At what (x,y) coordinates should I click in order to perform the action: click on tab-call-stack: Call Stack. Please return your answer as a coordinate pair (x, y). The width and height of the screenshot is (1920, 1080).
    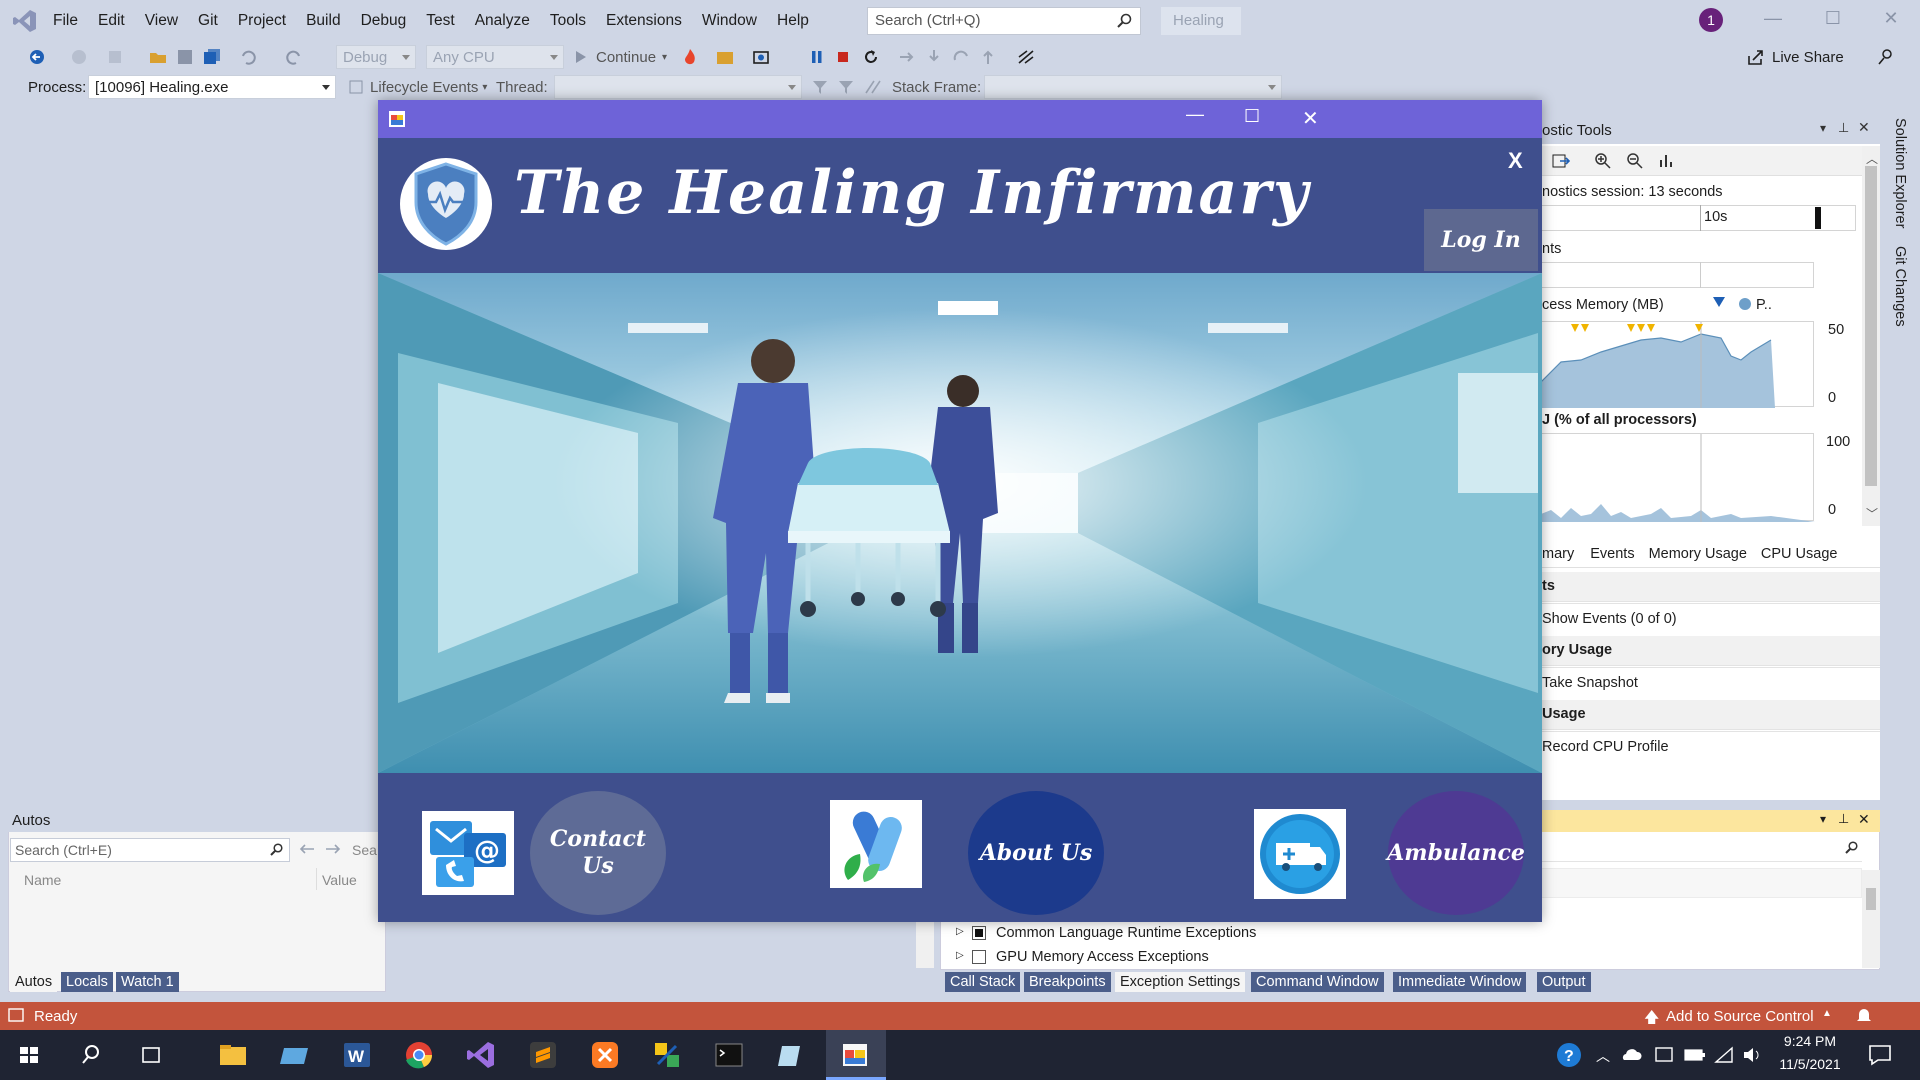
    Looking at the image, I should click on (983, 982).